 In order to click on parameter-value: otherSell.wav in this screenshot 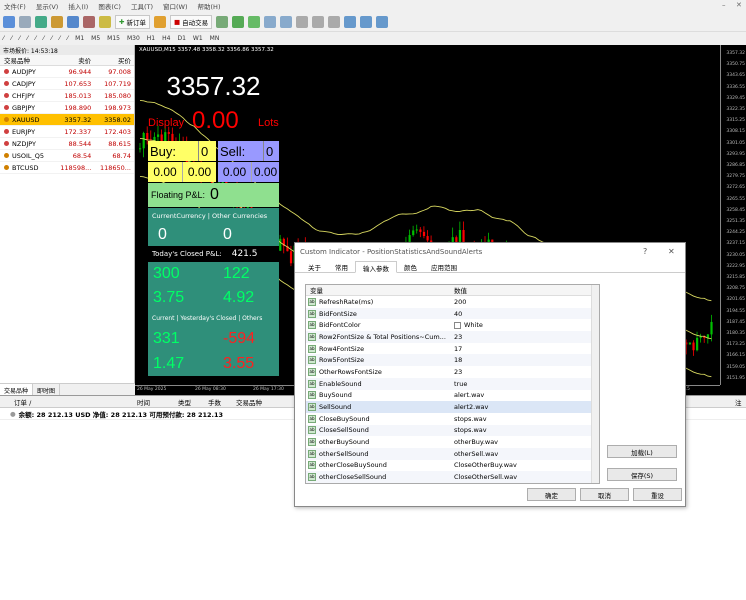, I will do `click(521, 454)`.